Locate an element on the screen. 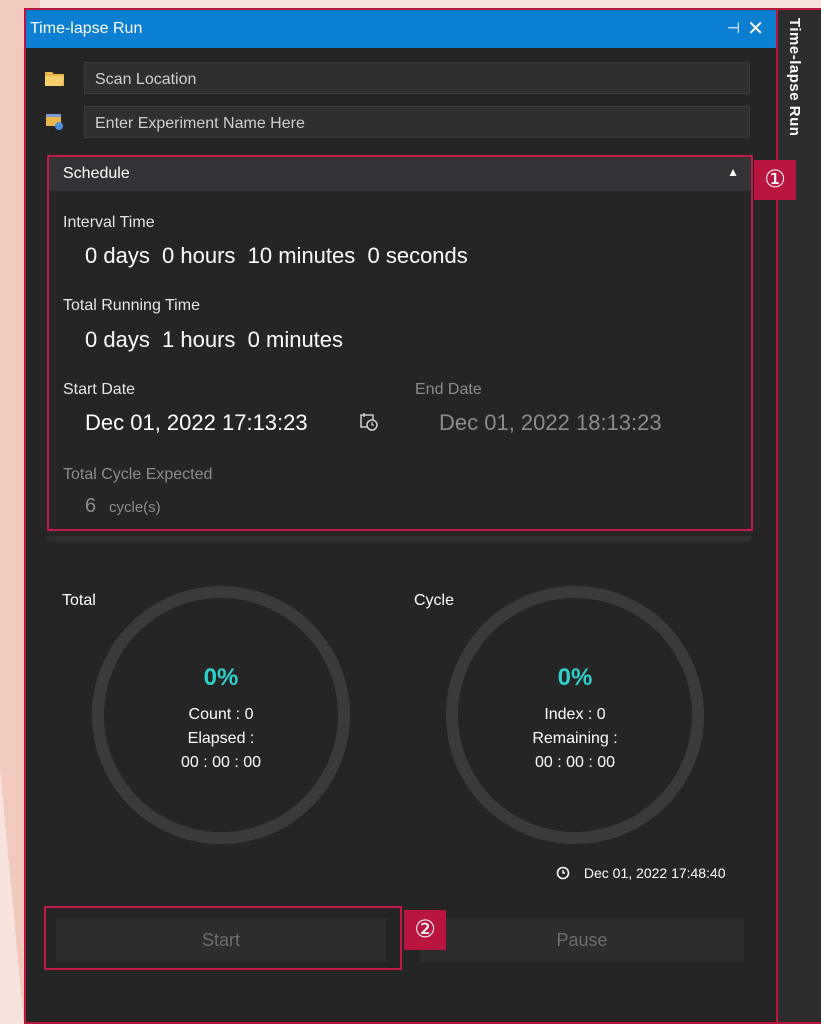 The image size is (821, 1024). scan-location-row: Scan Location is located at coordinates (399, 79).